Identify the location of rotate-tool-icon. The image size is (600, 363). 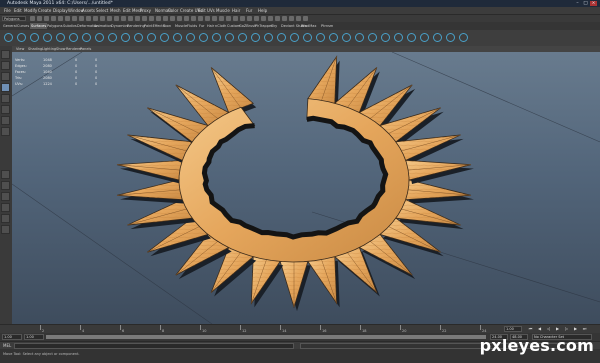
(5, 98).